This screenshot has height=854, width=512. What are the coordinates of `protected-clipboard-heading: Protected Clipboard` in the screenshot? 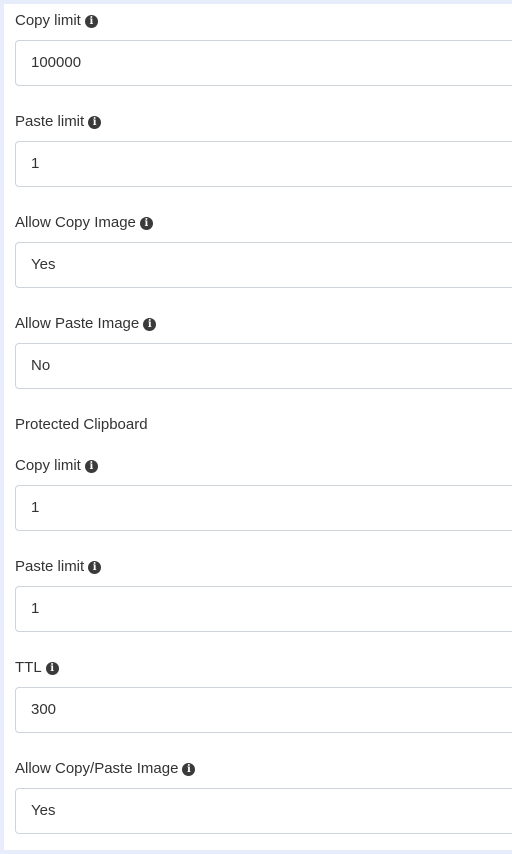 It's located at (81, 424).